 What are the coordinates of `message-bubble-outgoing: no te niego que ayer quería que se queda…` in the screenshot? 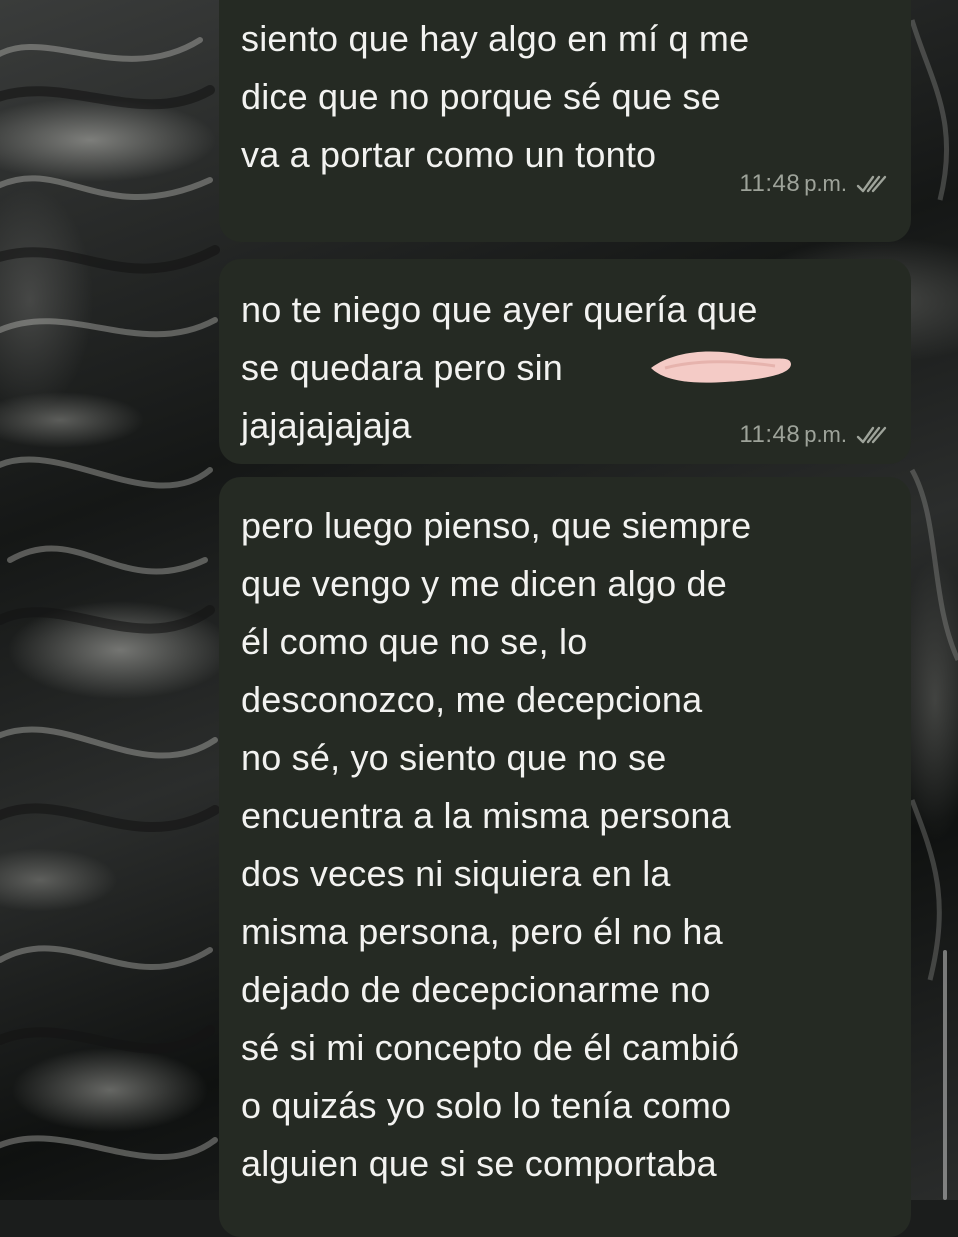 It's located at (565, 361).